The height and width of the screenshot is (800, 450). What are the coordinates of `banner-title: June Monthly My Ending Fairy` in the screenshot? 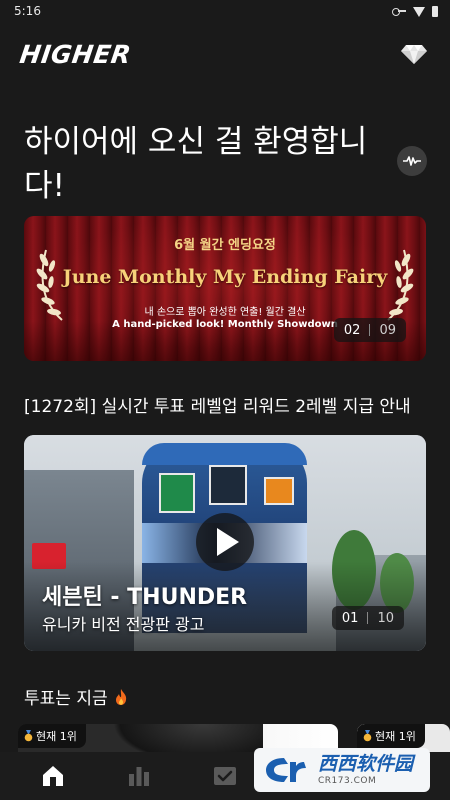 It's located at (225, 277).